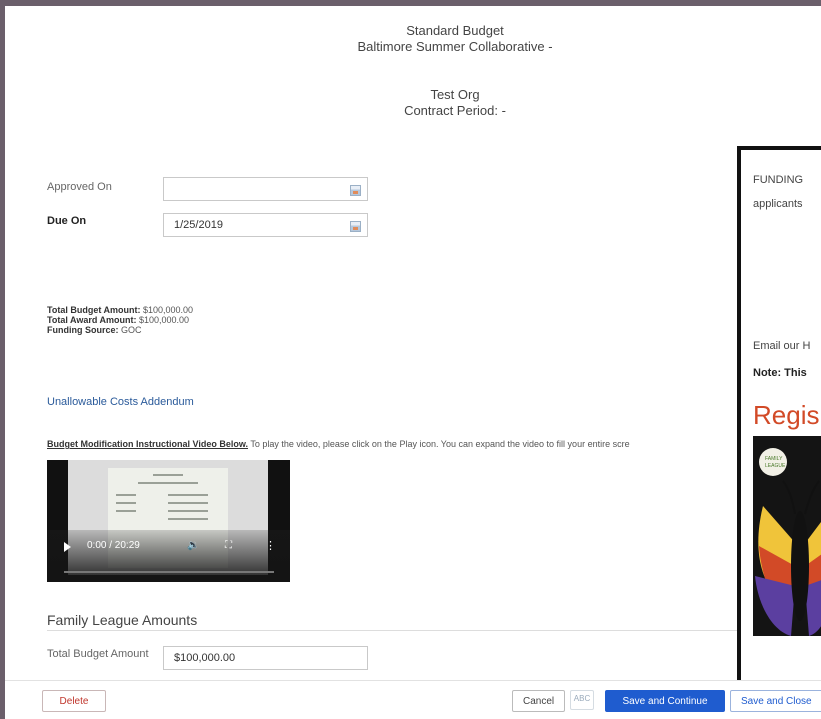 The width and height of the screenshot is (821, 719). Describe the element at coordinates (775, 701) in the screenshot. I see `save-and-close-button: Save and Close` at that location.